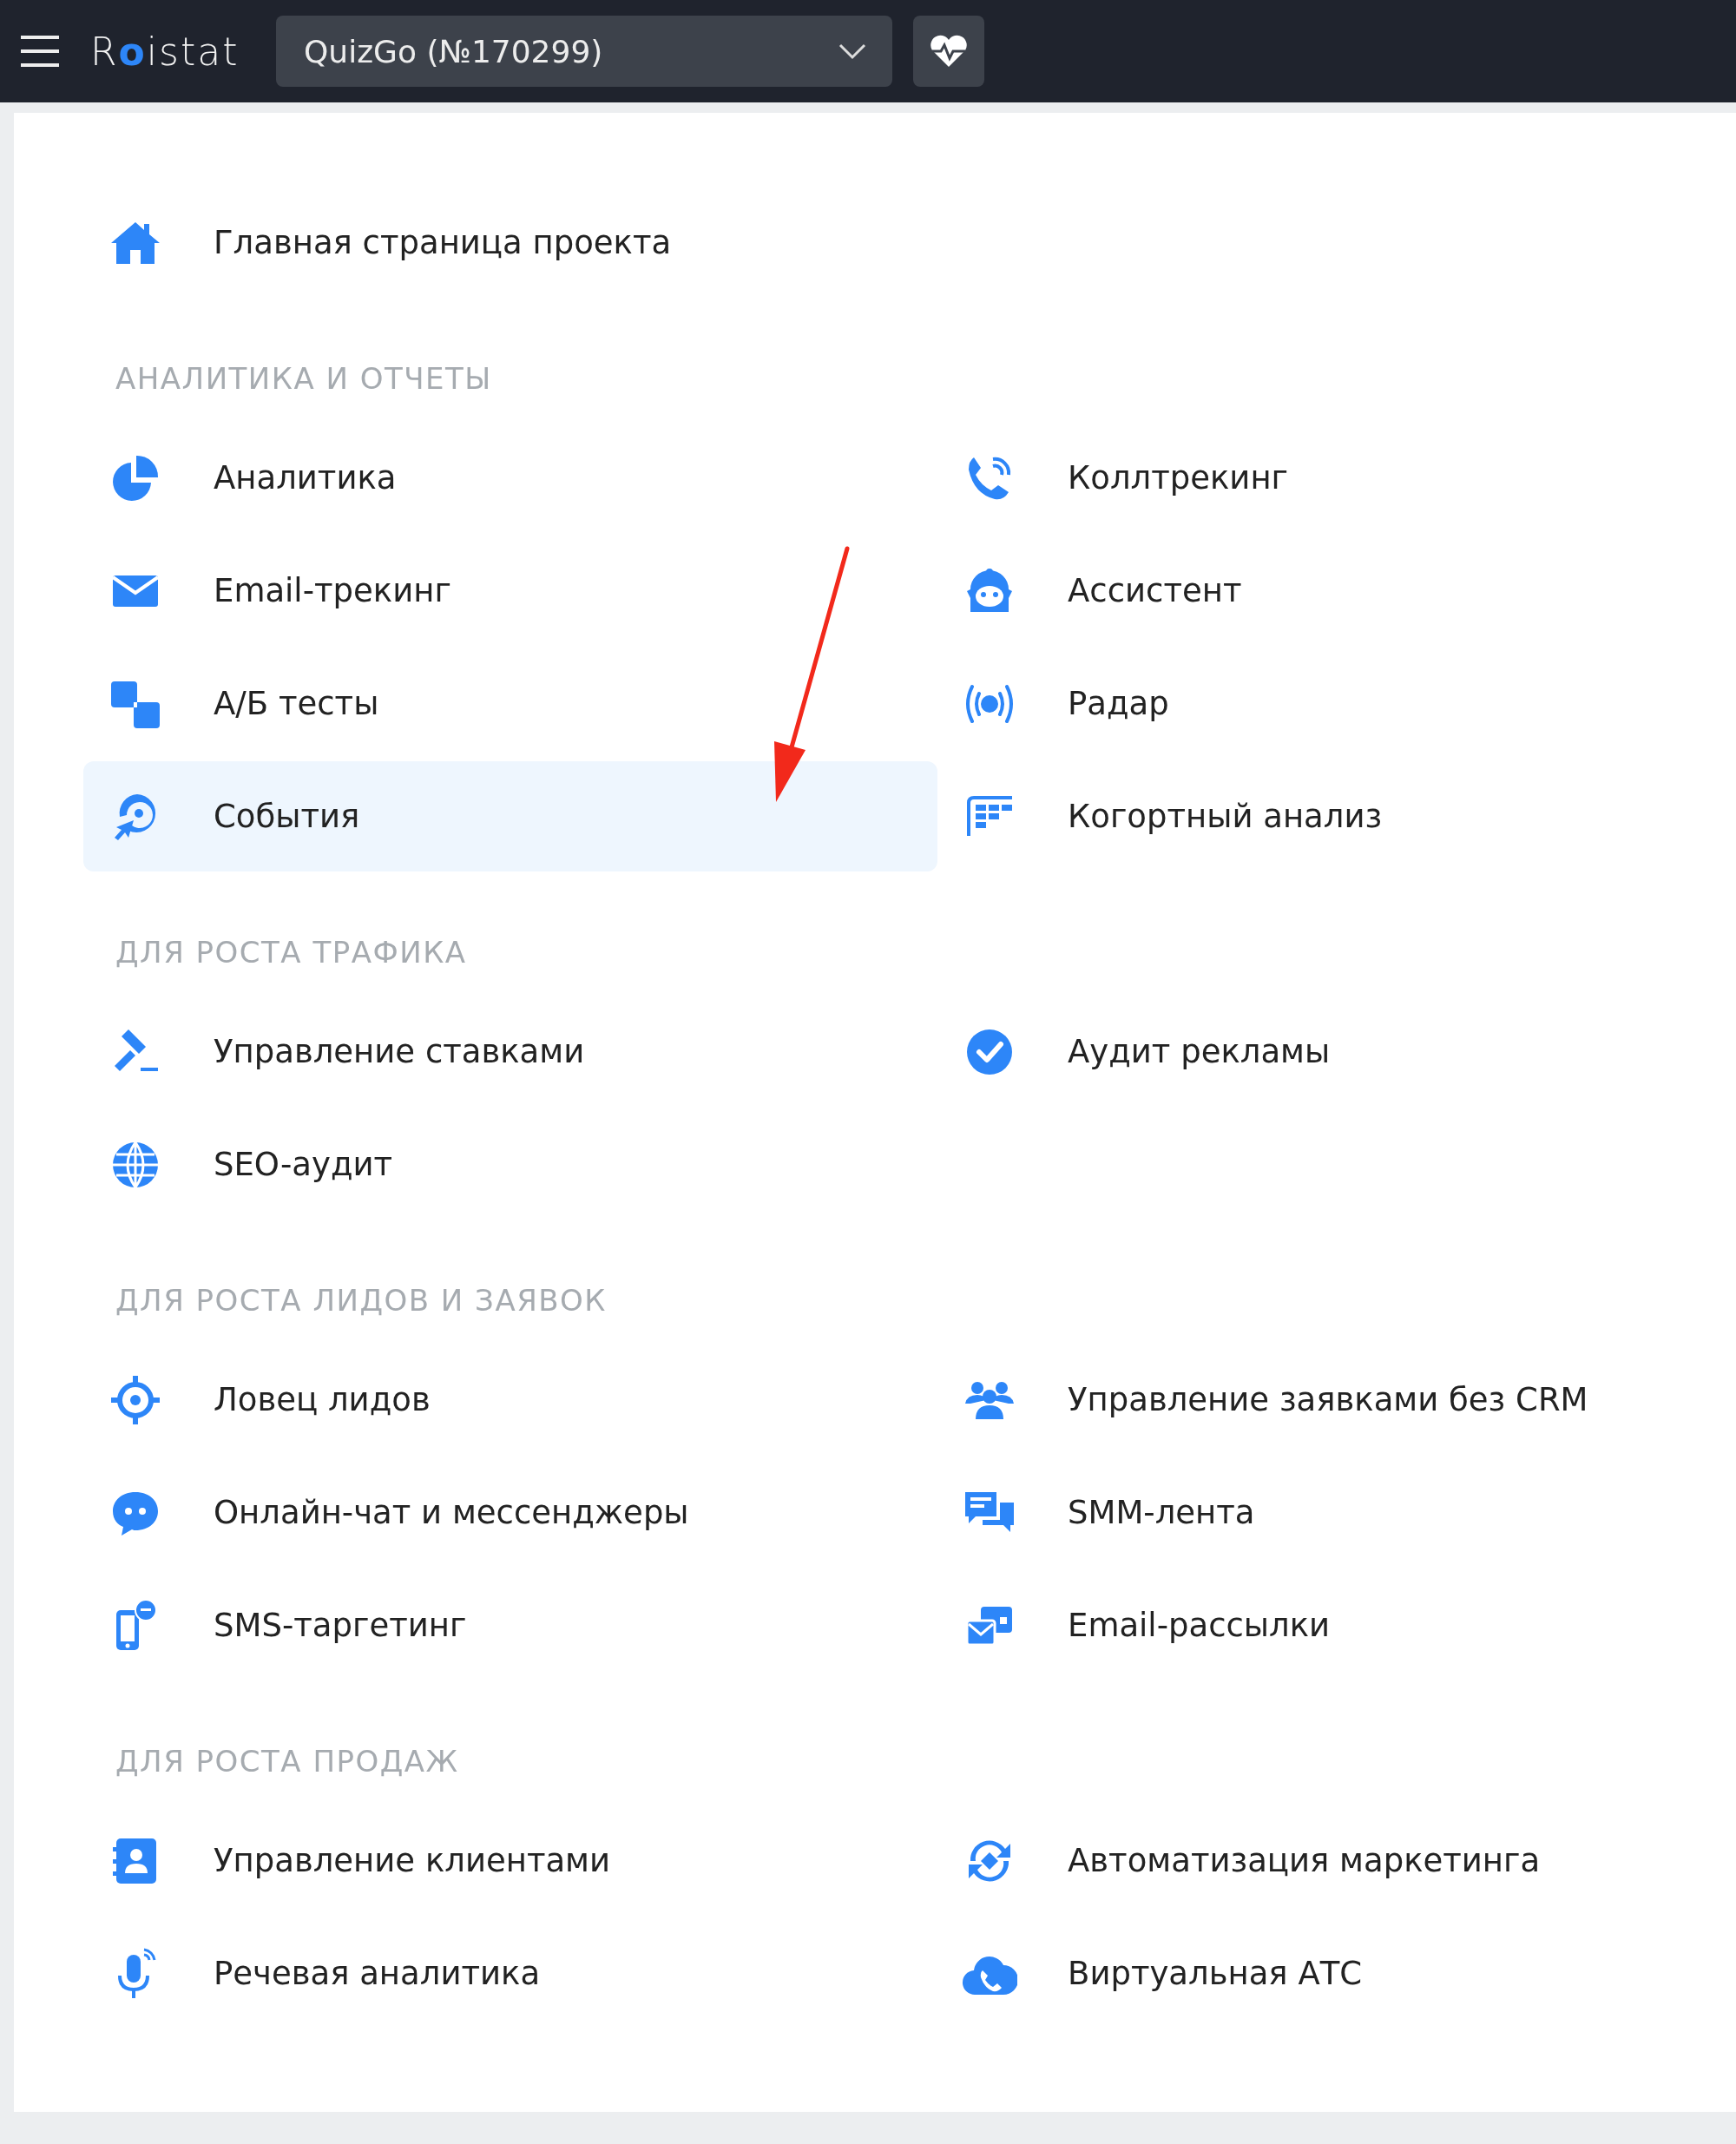 The width and height of the screenshot is (1736, 2144). Describe the element at coordinates (1336, 1625) in the screenshot. I see `menu-item: Email-рассылки` at that location.